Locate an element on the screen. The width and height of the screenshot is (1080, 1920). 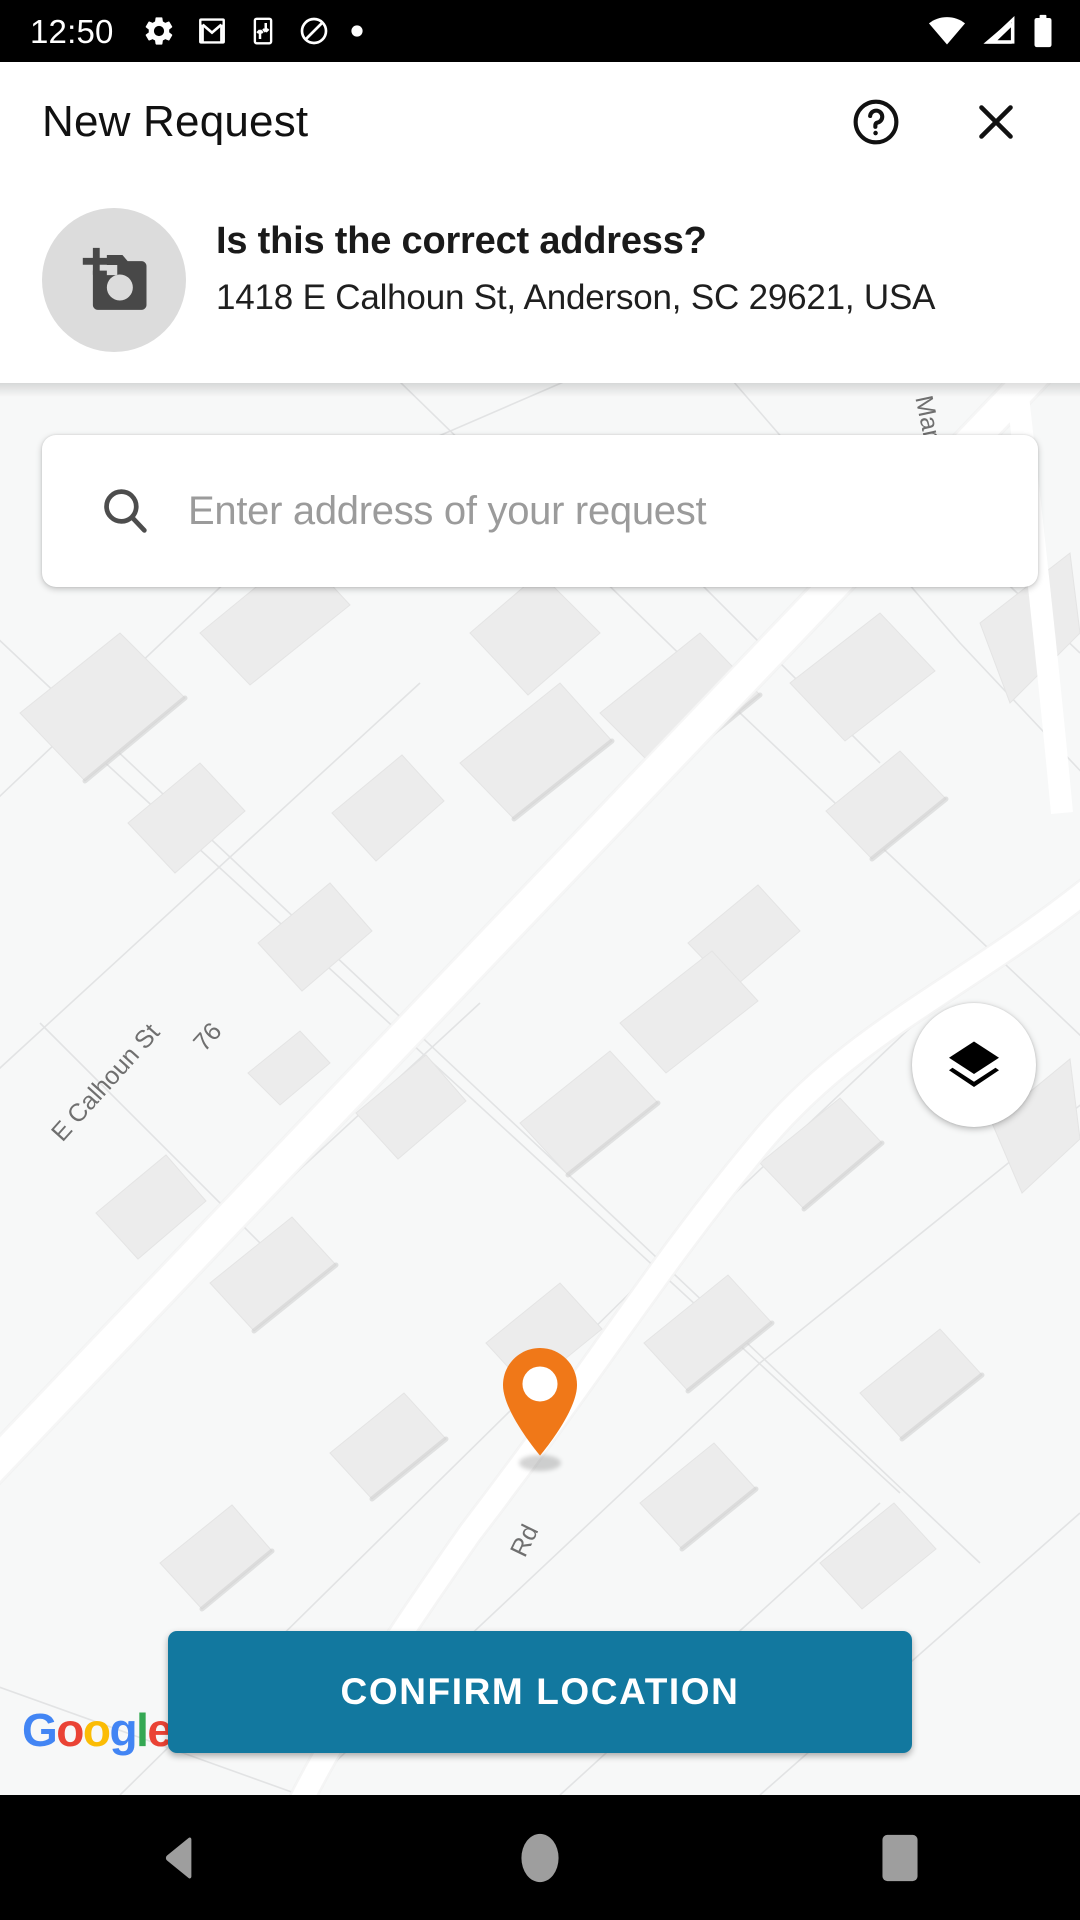
dot-icon is located at coordinates (356, 31).